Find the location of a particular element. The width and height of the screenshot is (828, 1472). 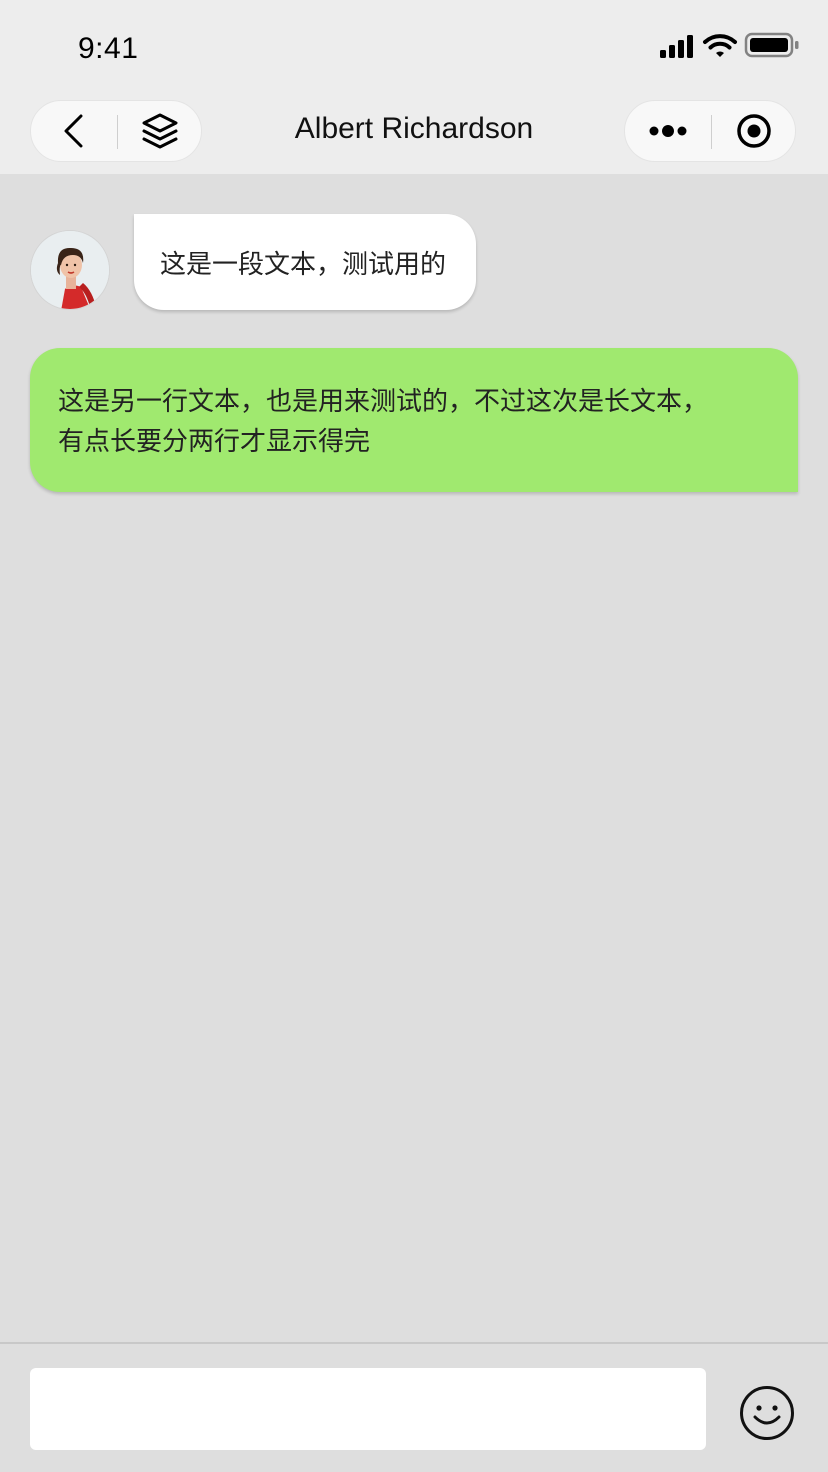

wifi-icon is located at coordinates (720, 45).